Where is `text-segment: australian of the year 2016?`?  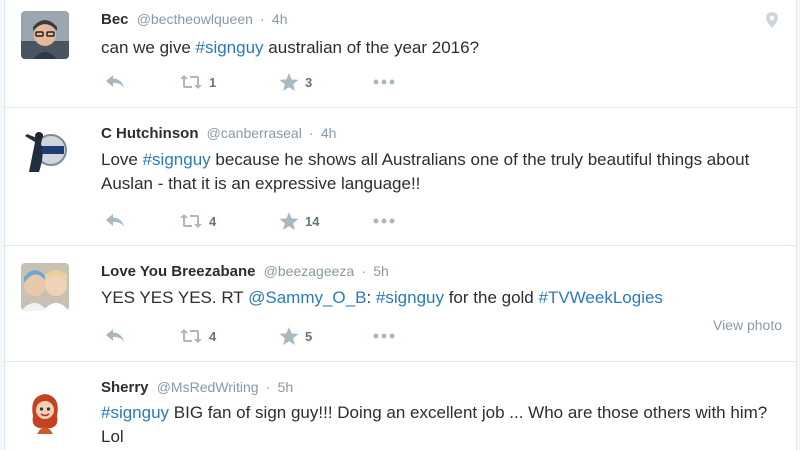
text-segment: australian of the year 2016? is located at coordinates (371, 47).